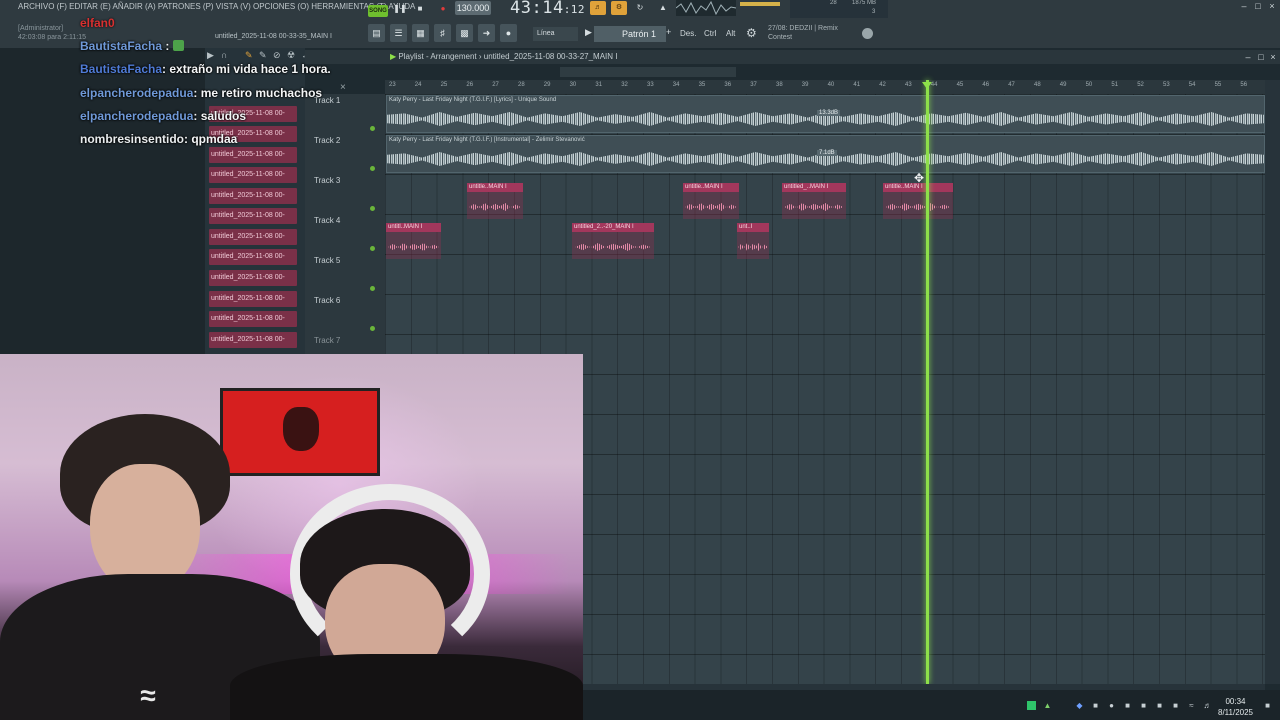 Image resolution: width=1280 pixels, height=720 pixels. What do you see at coordinates (273, 36) in the screenshot?
I see `project-tab: untitled_2025-11-08 00-33-35_MAIN I` at bounding box center [273, 36].